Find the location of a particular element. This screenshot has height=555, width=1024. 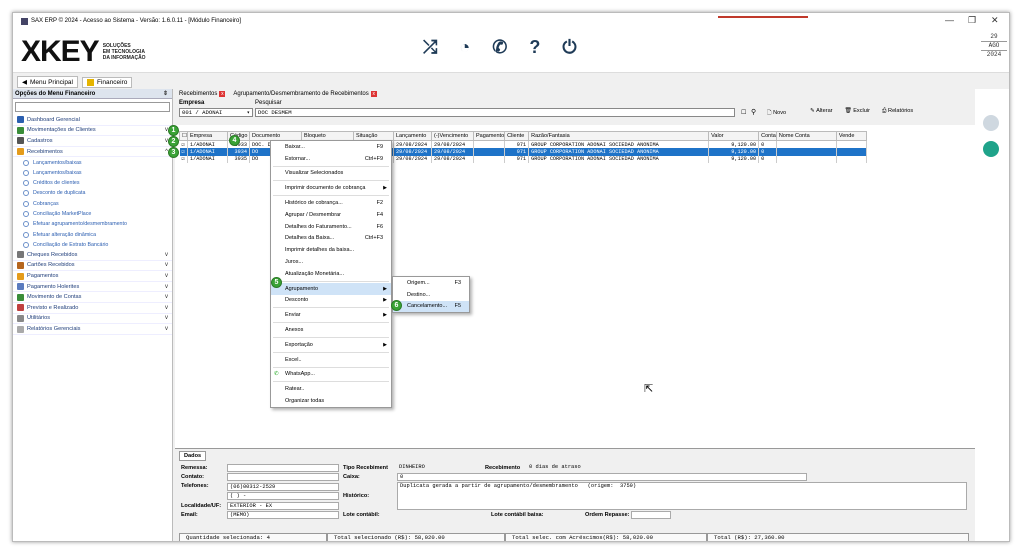

column-header: (-)Vencimento is located at coordinates (452, 136).